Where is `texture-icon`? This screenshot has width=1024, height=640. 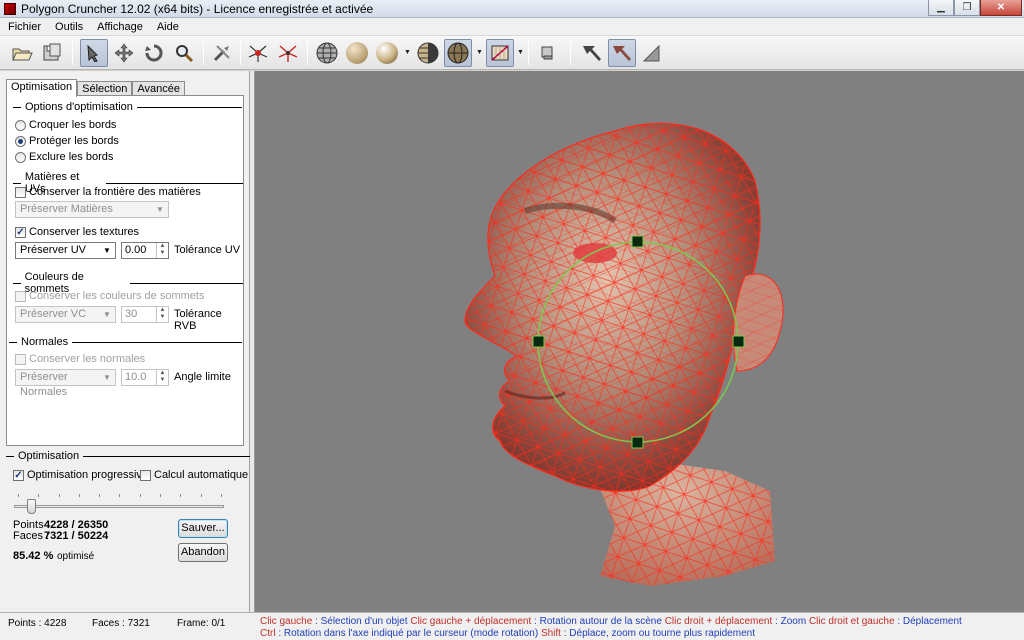
texture-icon is located at coordinates (500, 53).